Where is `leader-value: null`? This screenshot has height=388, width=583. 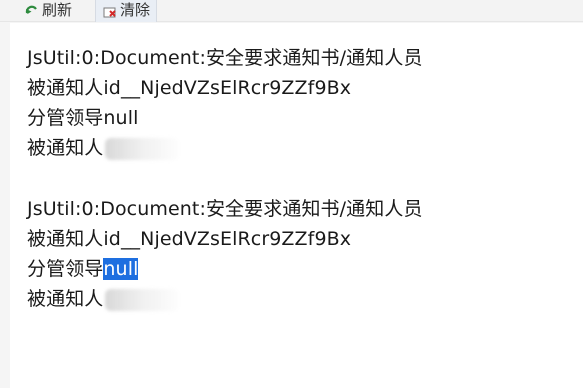
leader-value: null is located at coordinates (121, 118).